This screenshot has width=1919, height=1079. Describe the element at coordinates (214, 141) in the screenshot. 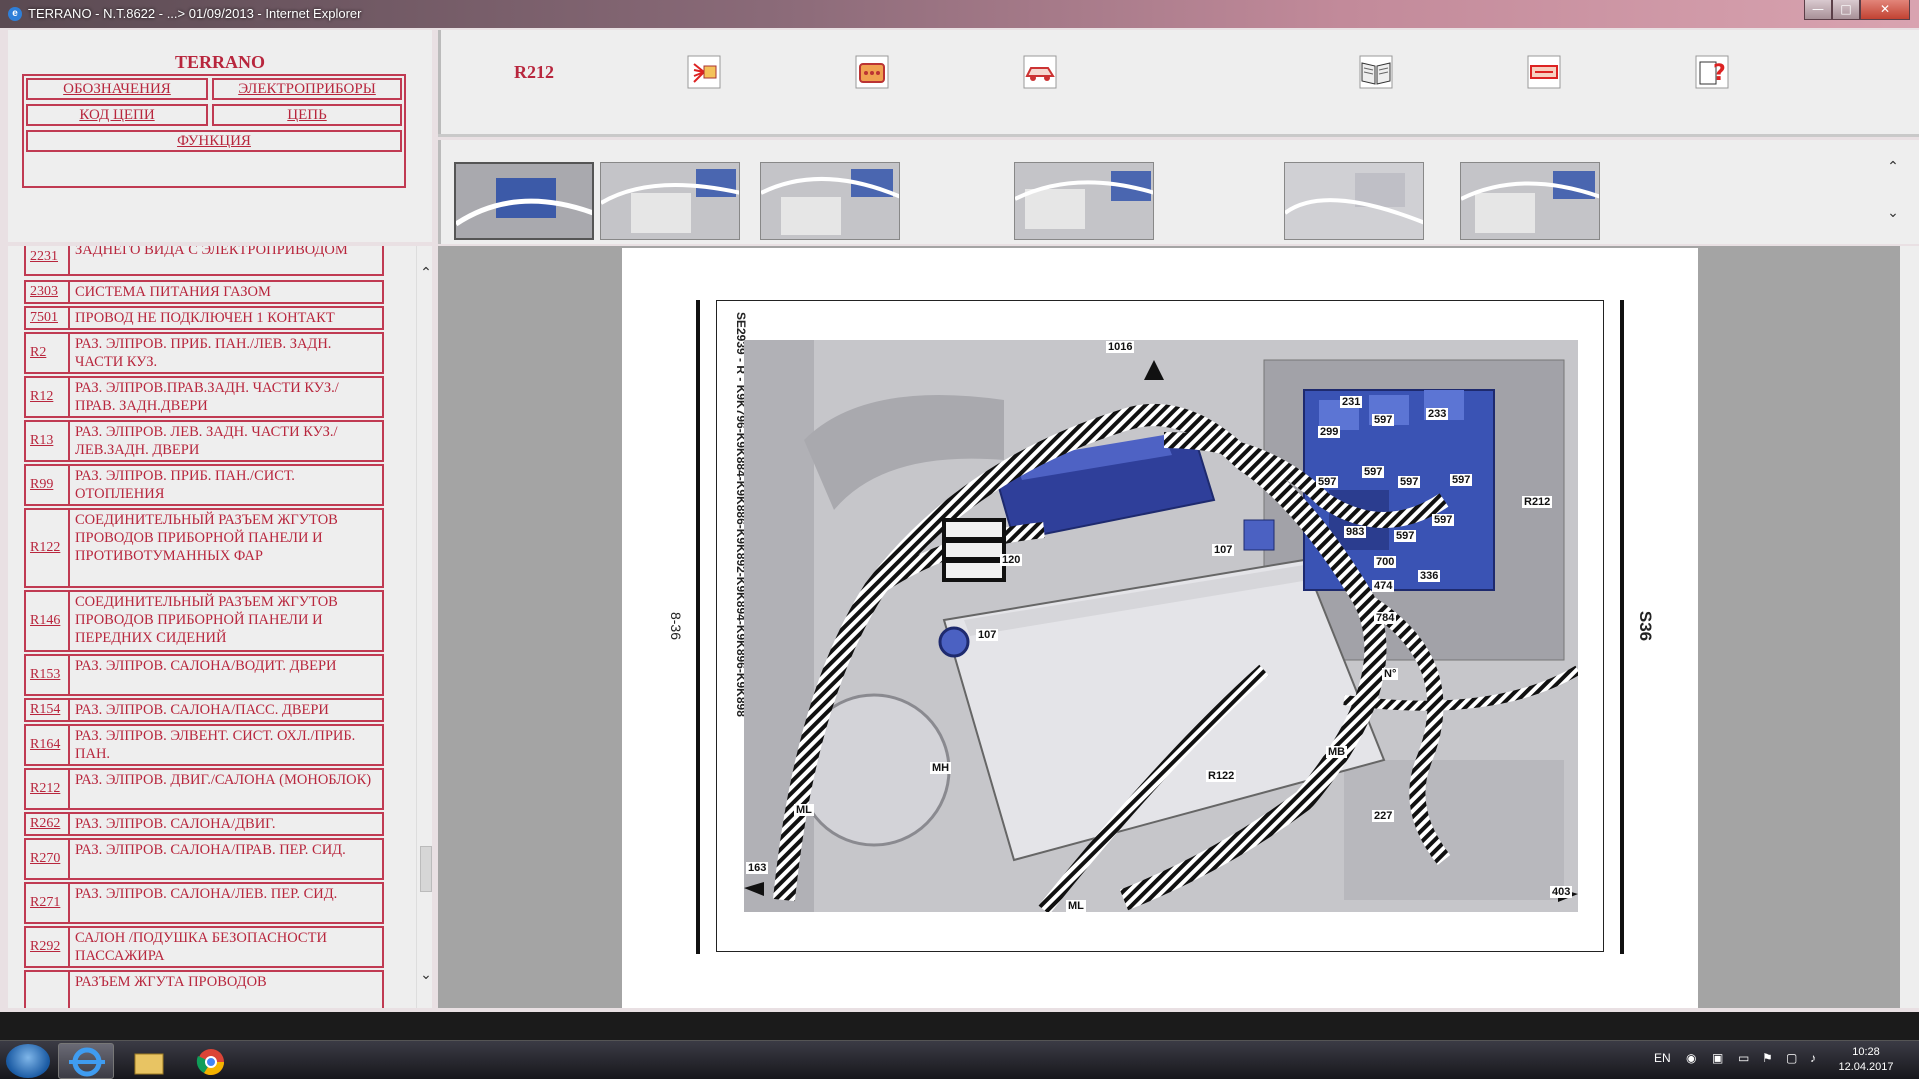

I see `nav-function-link: ФУНКЦИЯ` at that location.